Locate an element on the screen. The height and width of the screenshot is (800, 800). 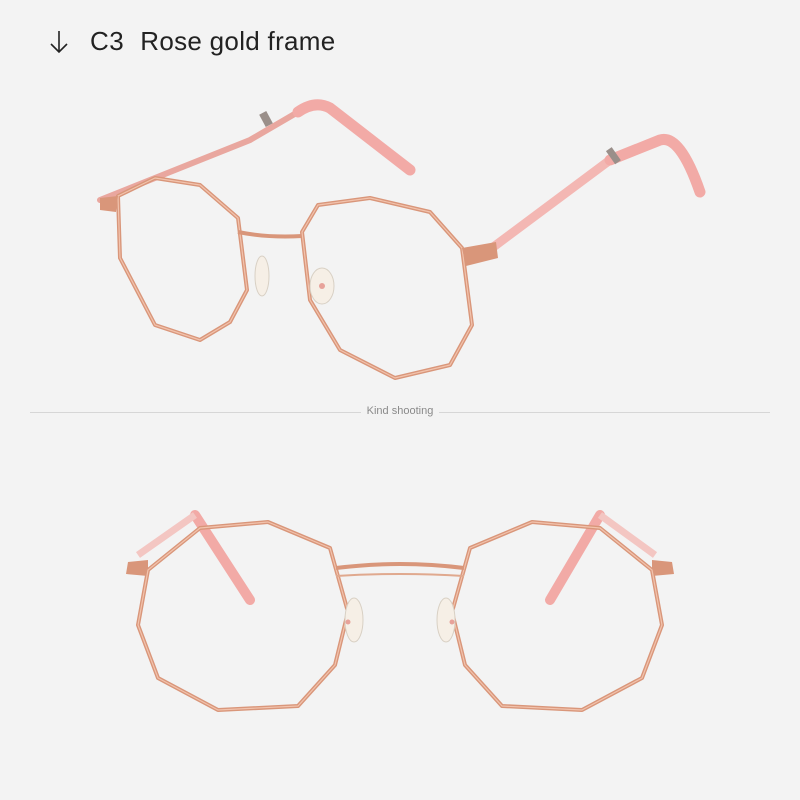
color-code: C3 is located at coordinates (107, 41).